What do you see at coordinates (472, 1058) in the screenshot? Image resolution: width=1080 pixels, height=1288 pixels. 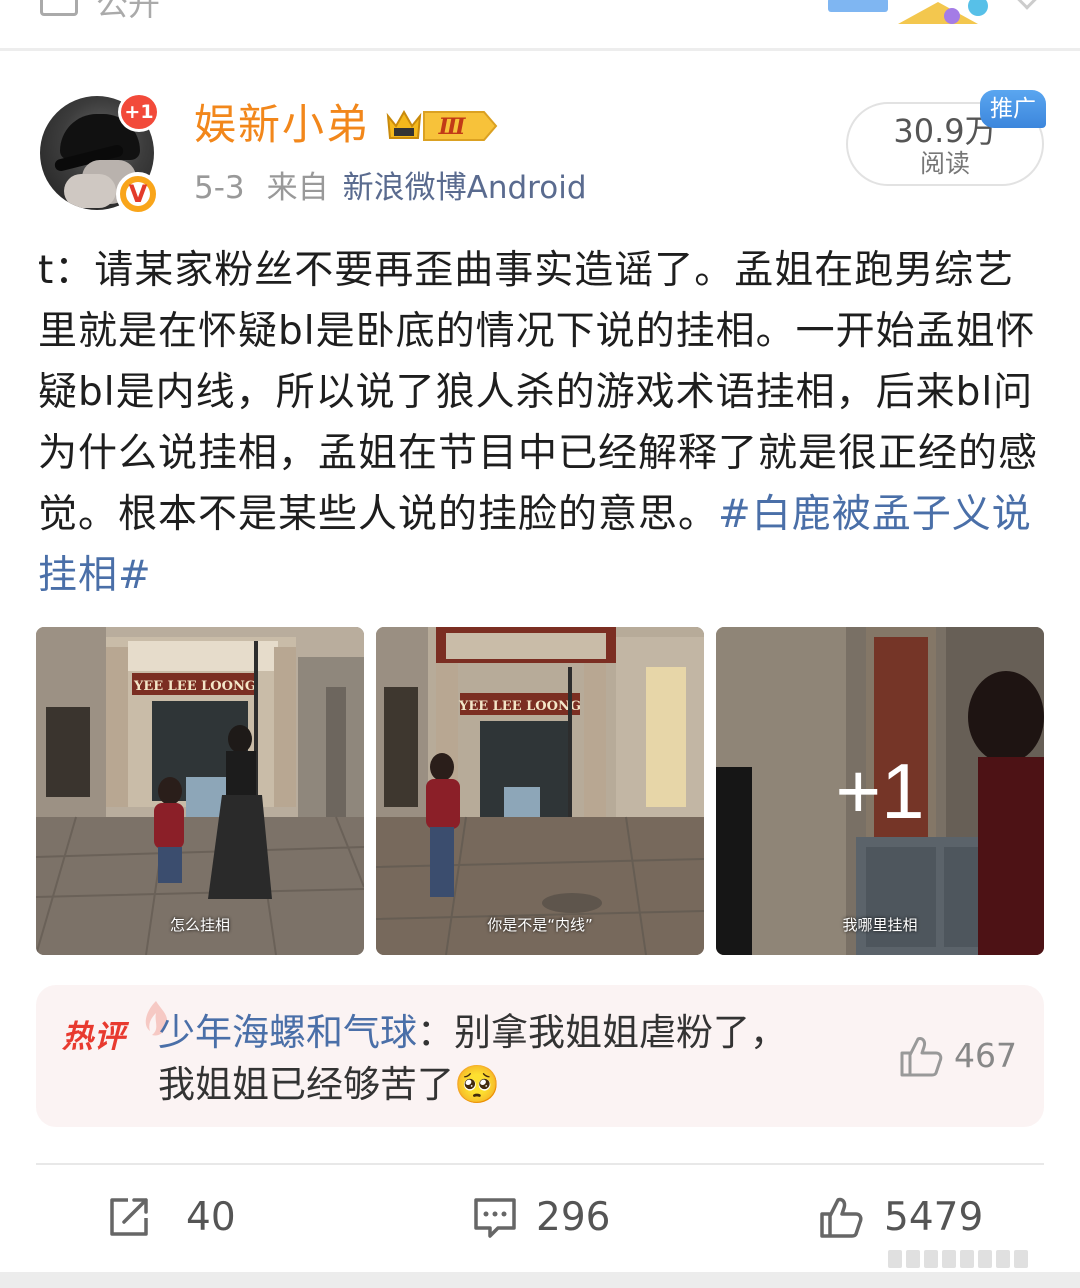 I see `hot-comment-text: 少年海螺和气球：别拿我姐姐虐粉了，我姐姐已经够苦了🥺` at bounding box center [472, 1058].